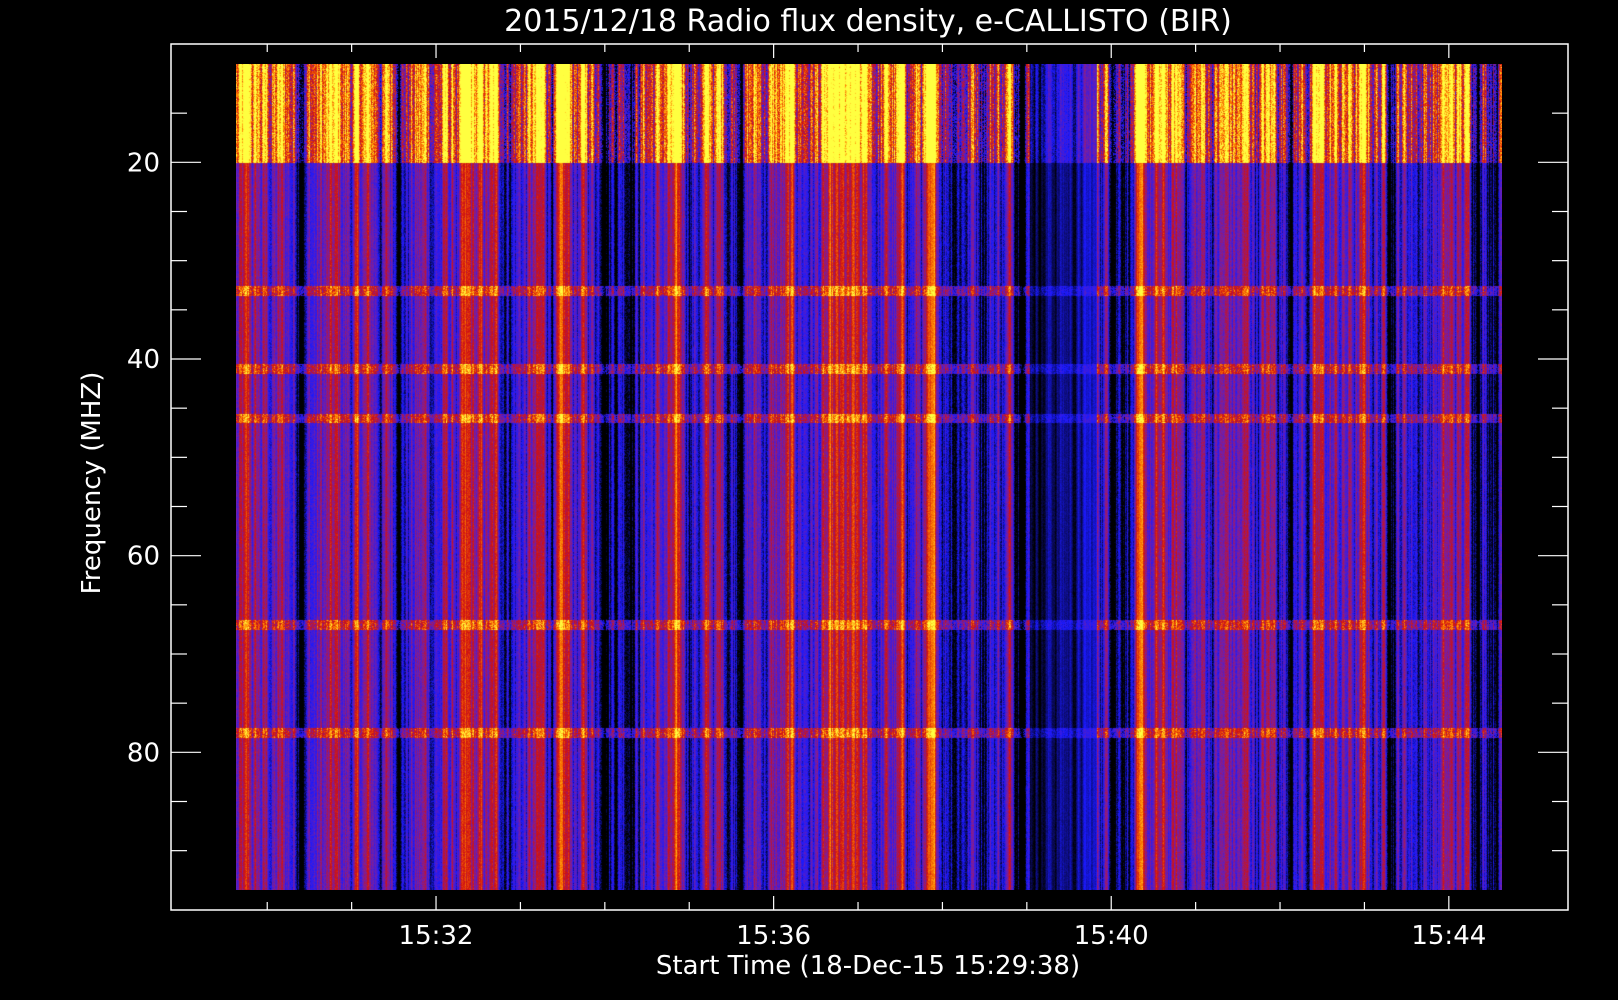 This screenshot has width=1618, height=1000. I want to click on x-tick-label: 15:32, so click(436, 936).